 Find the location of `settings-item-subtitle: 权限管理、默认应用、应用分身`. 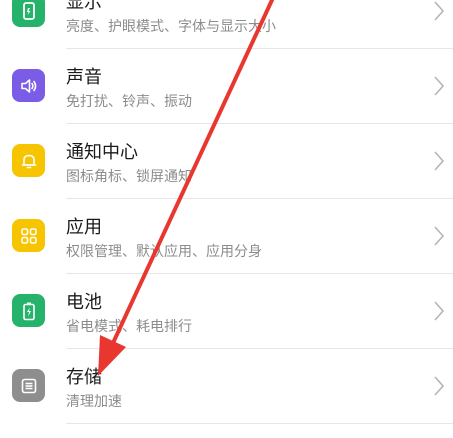

settings-item-subtitle: 权限管理、默认应用、应用分身 is located at coordinates (164, 252).